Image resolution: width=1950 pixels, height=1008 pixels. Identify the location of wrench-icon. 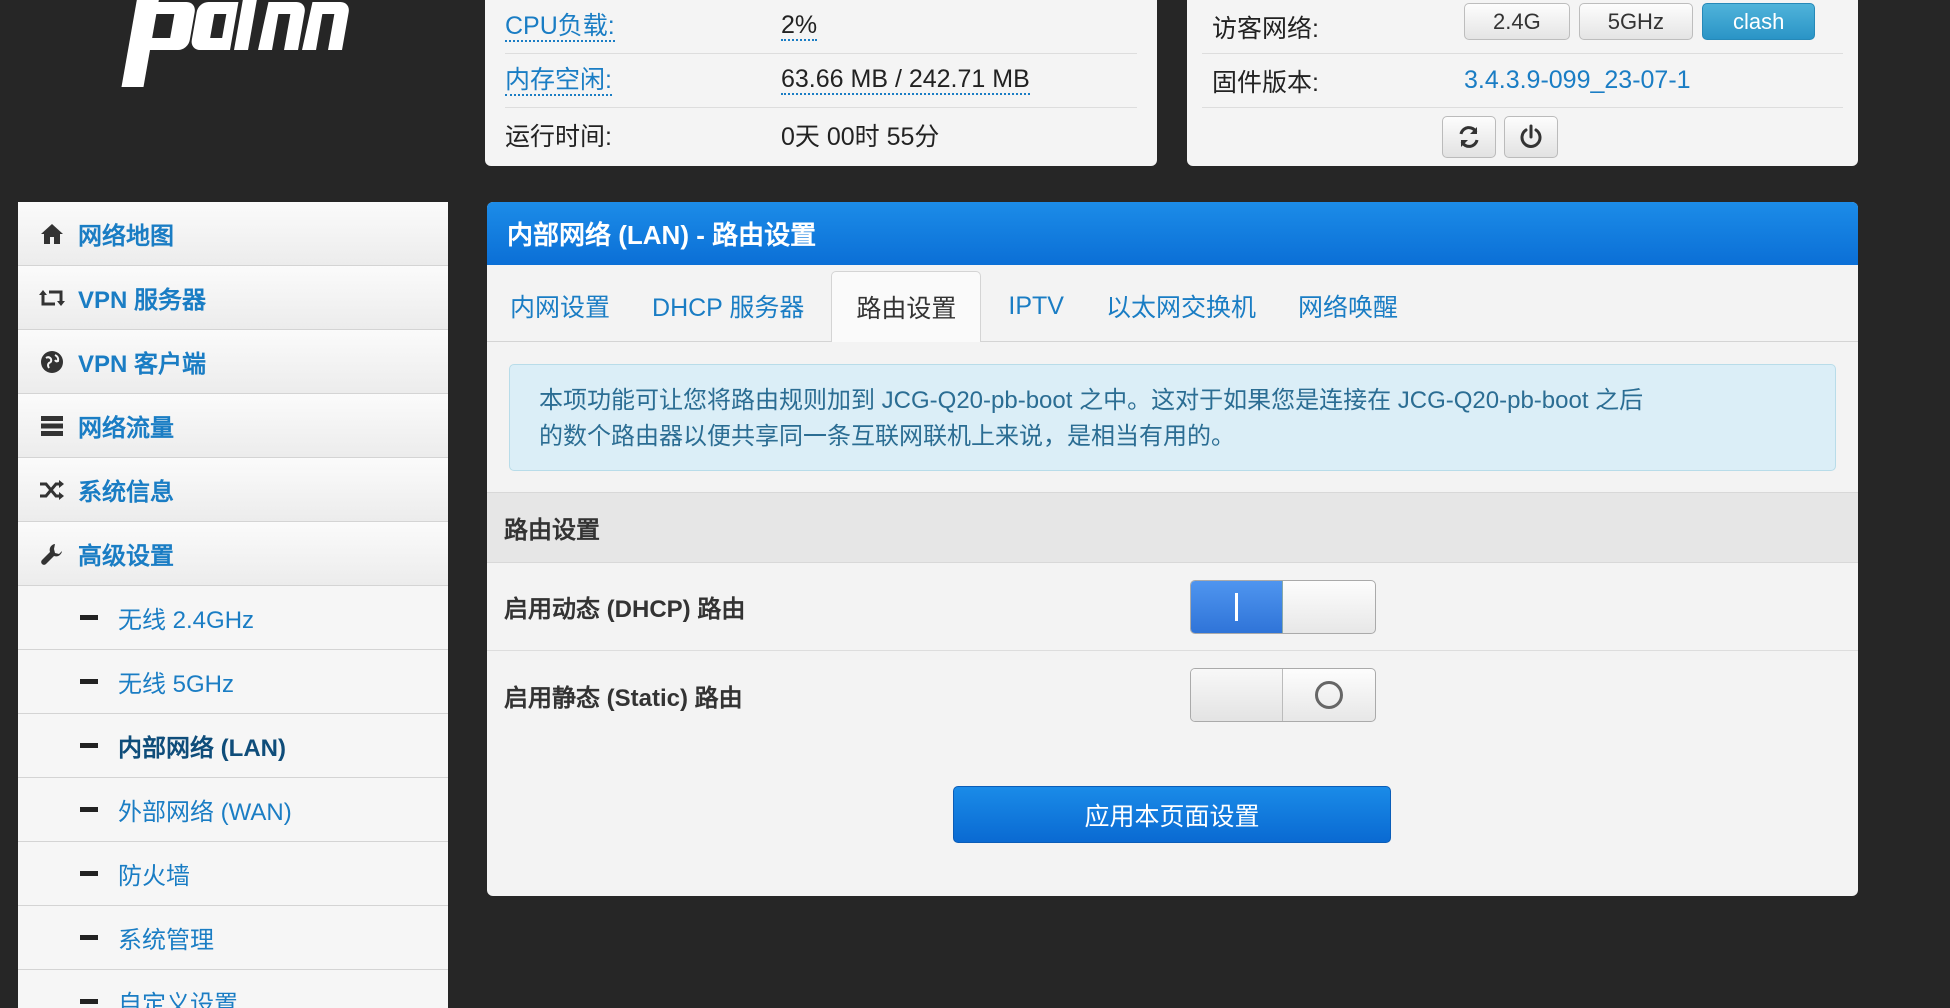
(52, 554).